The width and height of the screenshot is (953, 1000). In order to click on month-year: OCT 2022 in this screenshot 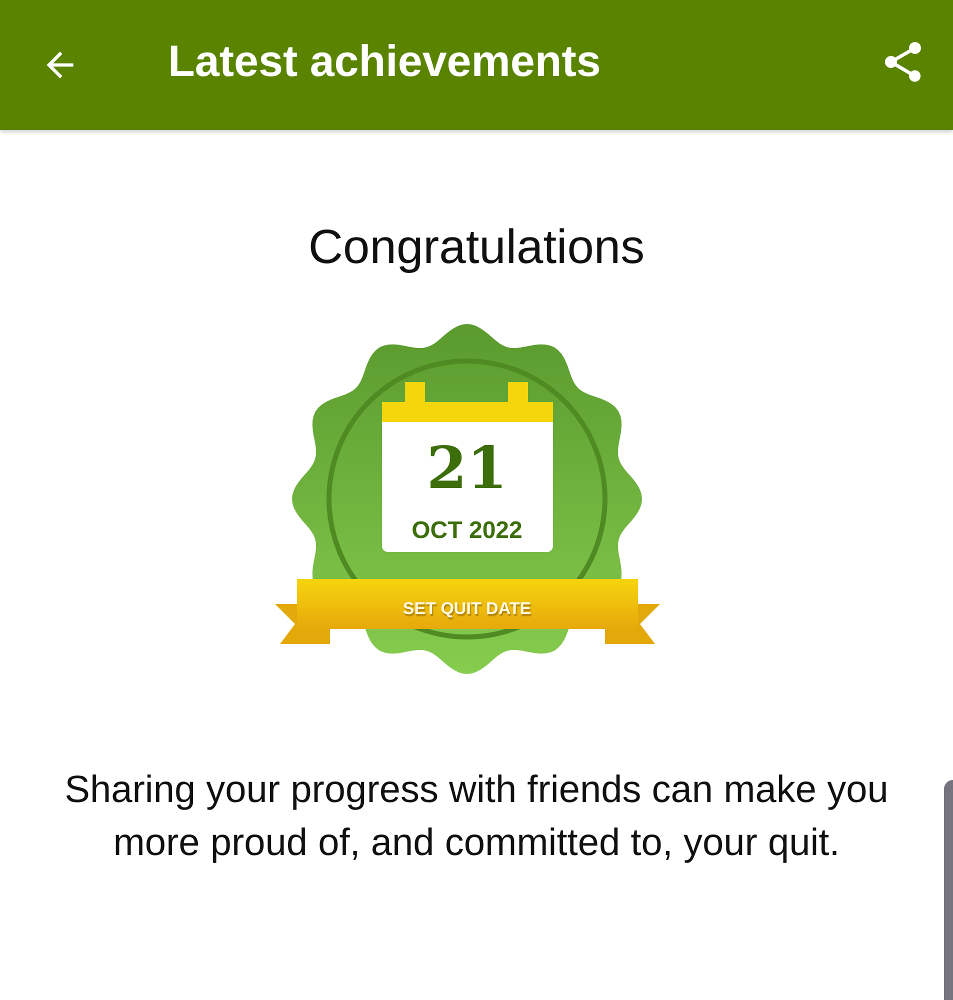, I will do `click(466, 530)`.